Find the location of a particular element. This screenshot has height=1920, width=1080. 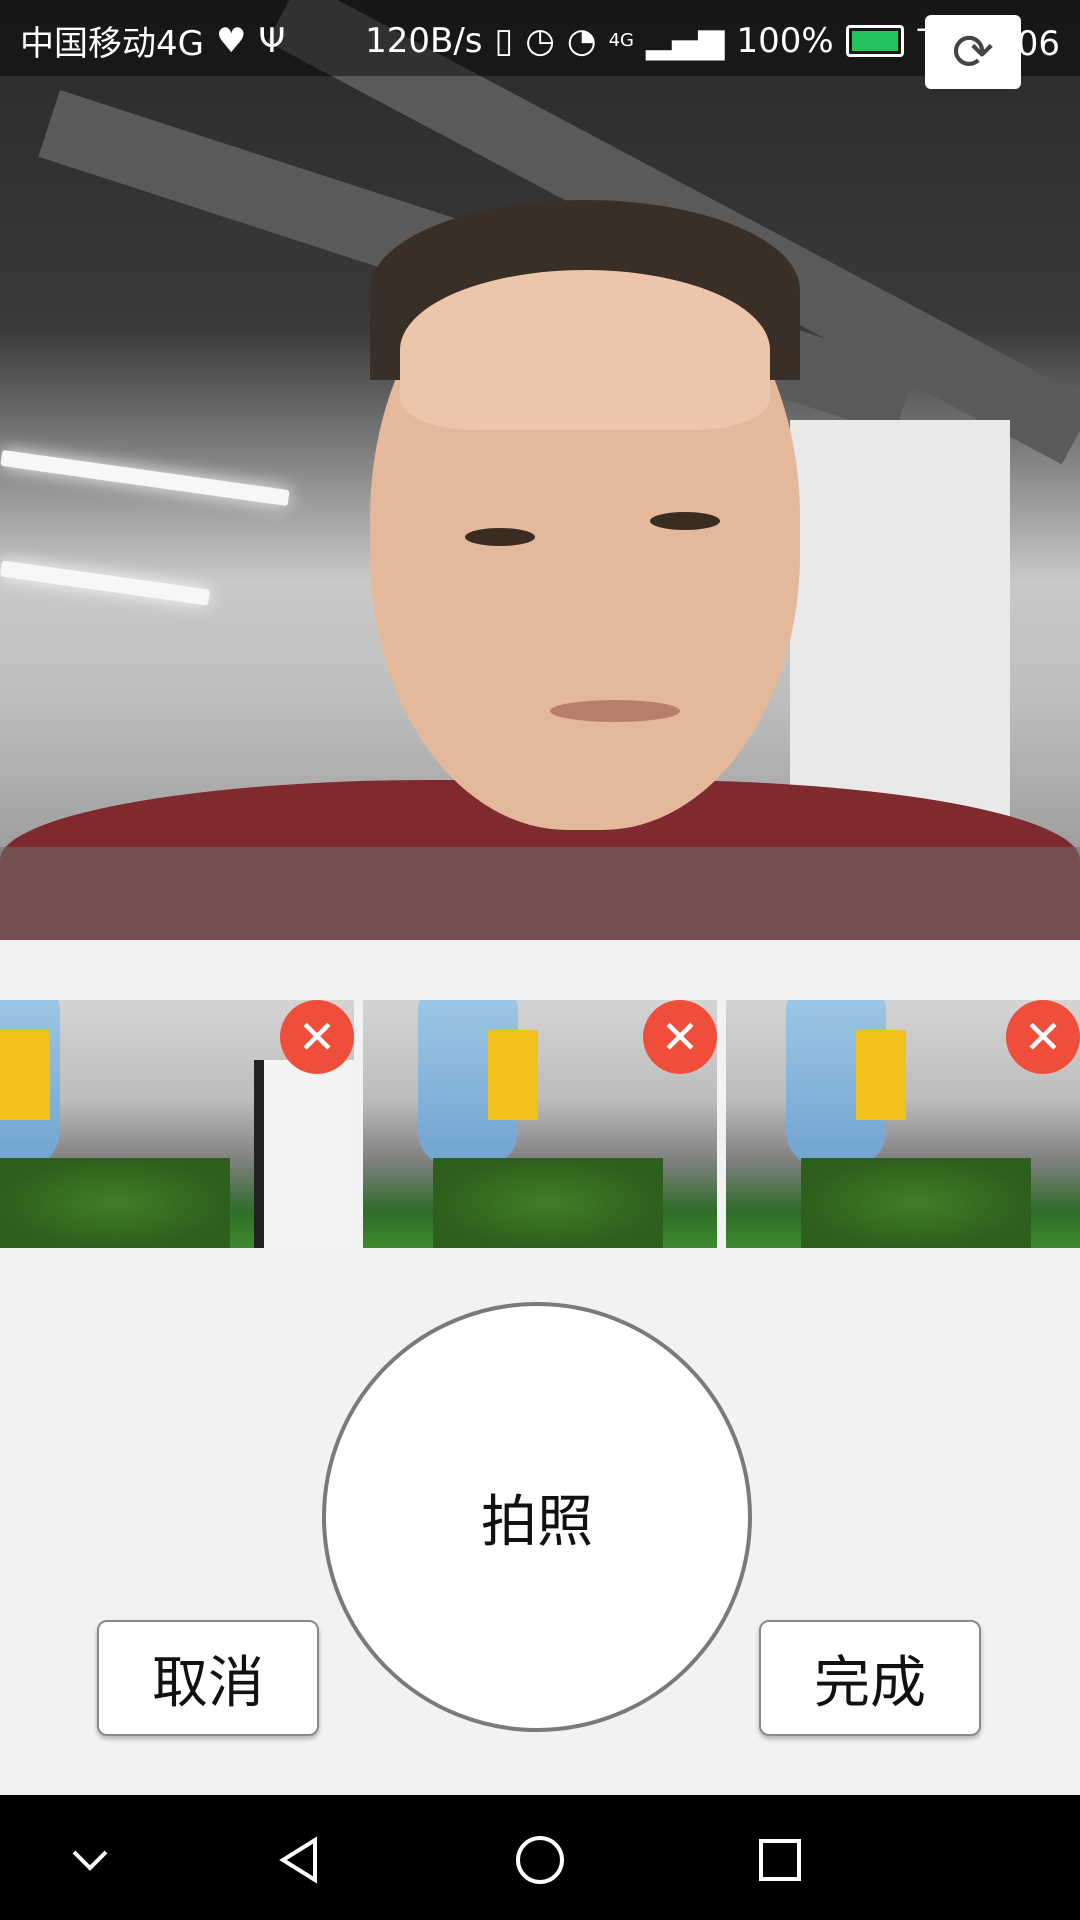

battery-percent: 100% is located at coordinates (785, 40).